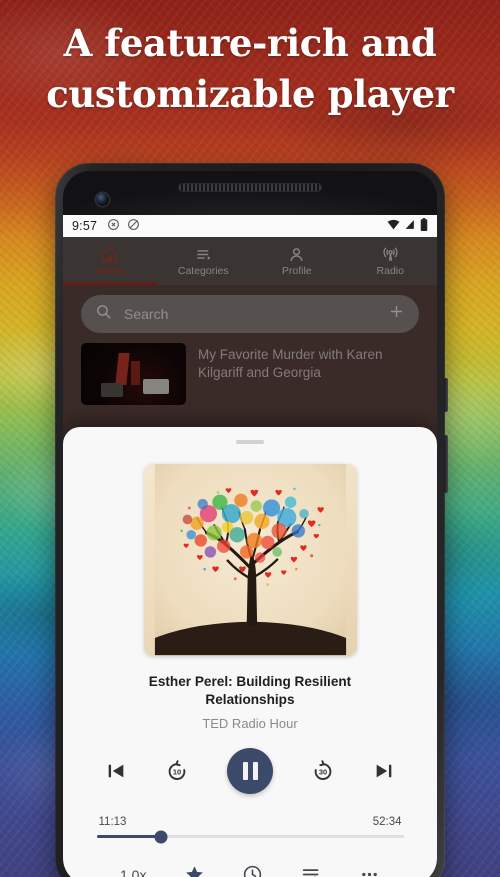 This screenshot has width=500, height=877. What do you see at coordinates (245, 771) in the screenshot?
I see `pause-bar-left` at bounding box center [245, 771].